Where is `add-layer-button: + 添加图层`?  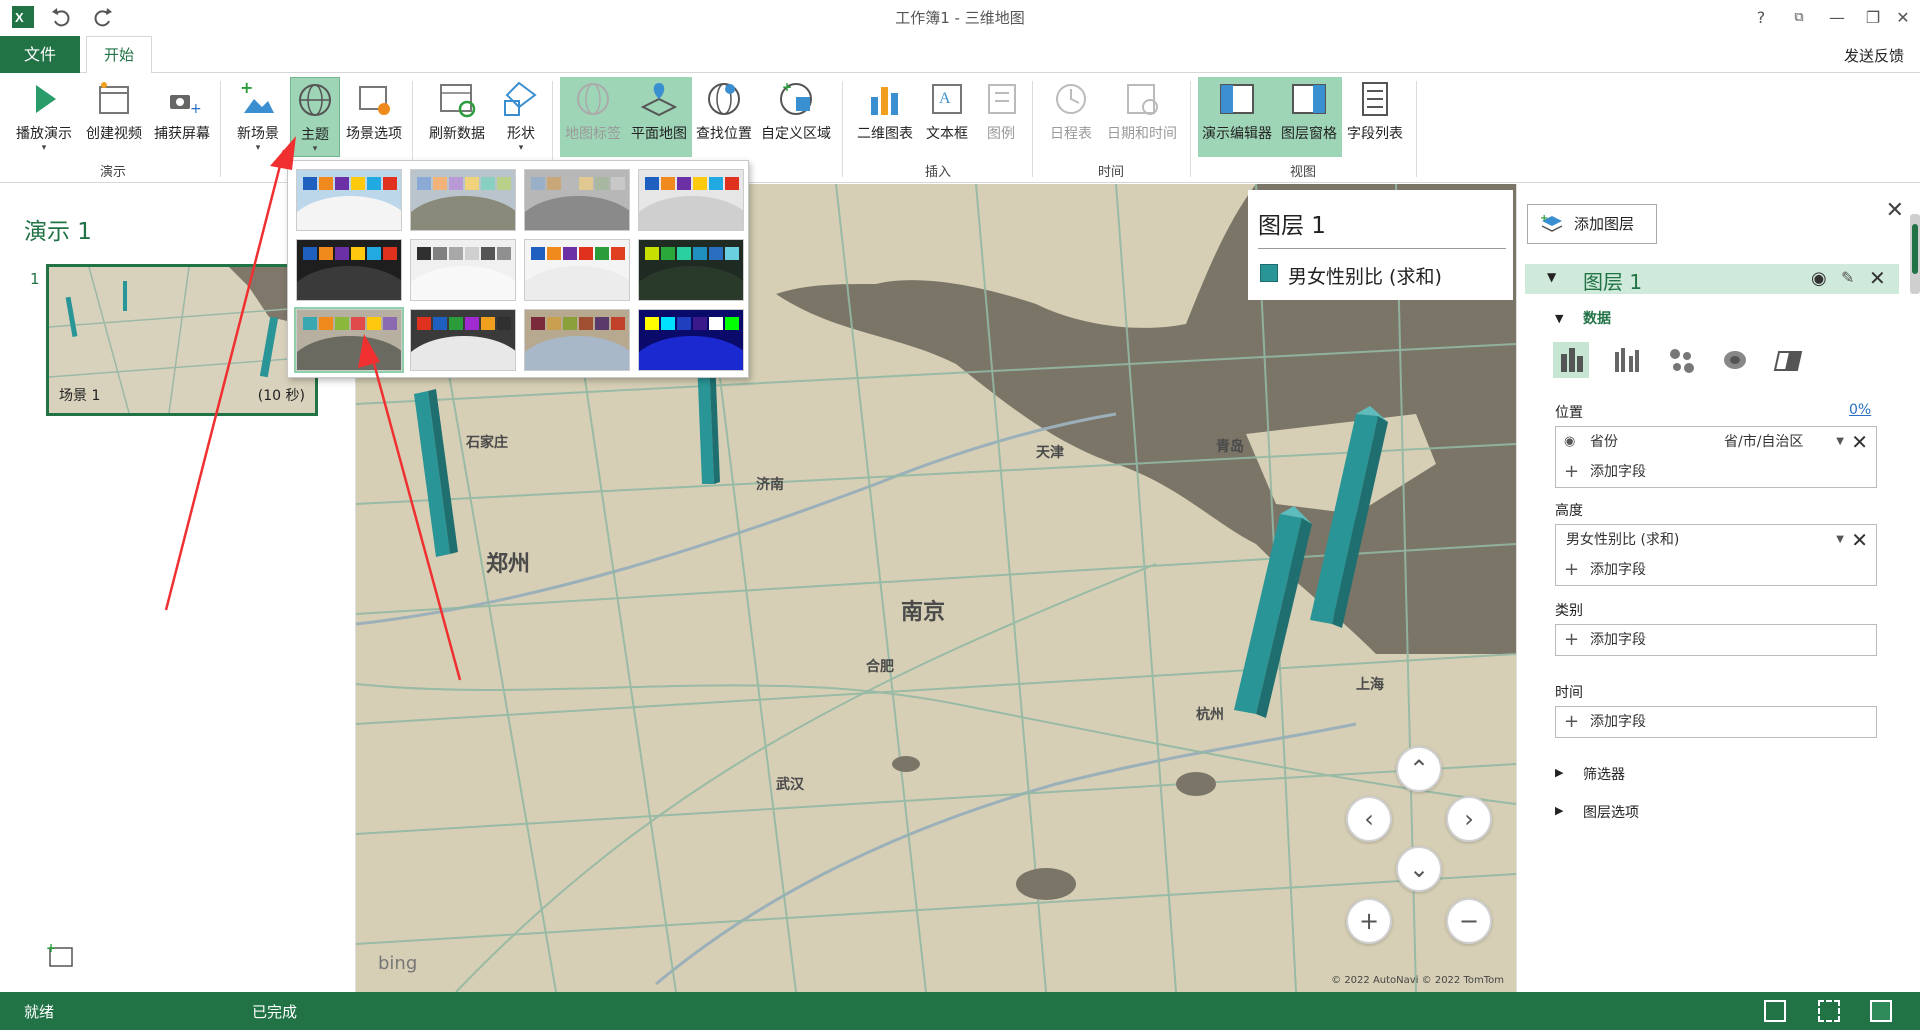
add-layer-button: + 添加图层 is located at coordinates (1592, 224).